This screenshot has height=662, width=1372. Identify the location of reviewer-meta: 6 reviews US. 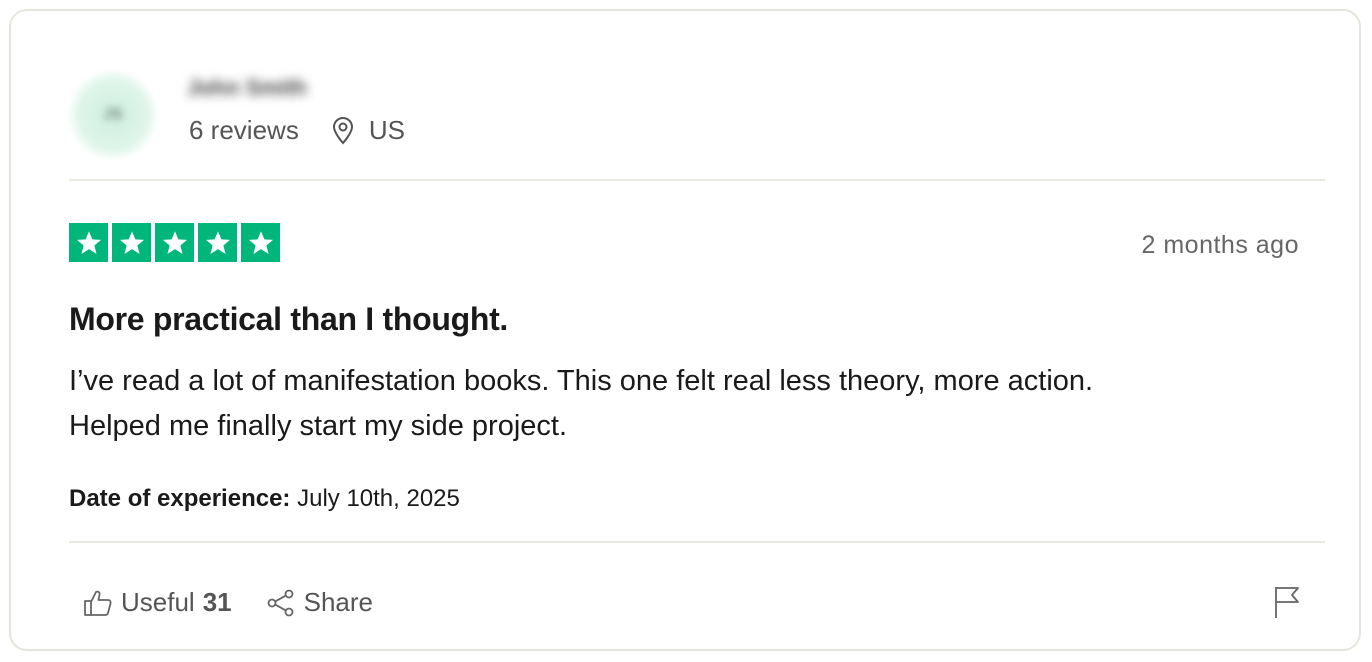
(297, 130).